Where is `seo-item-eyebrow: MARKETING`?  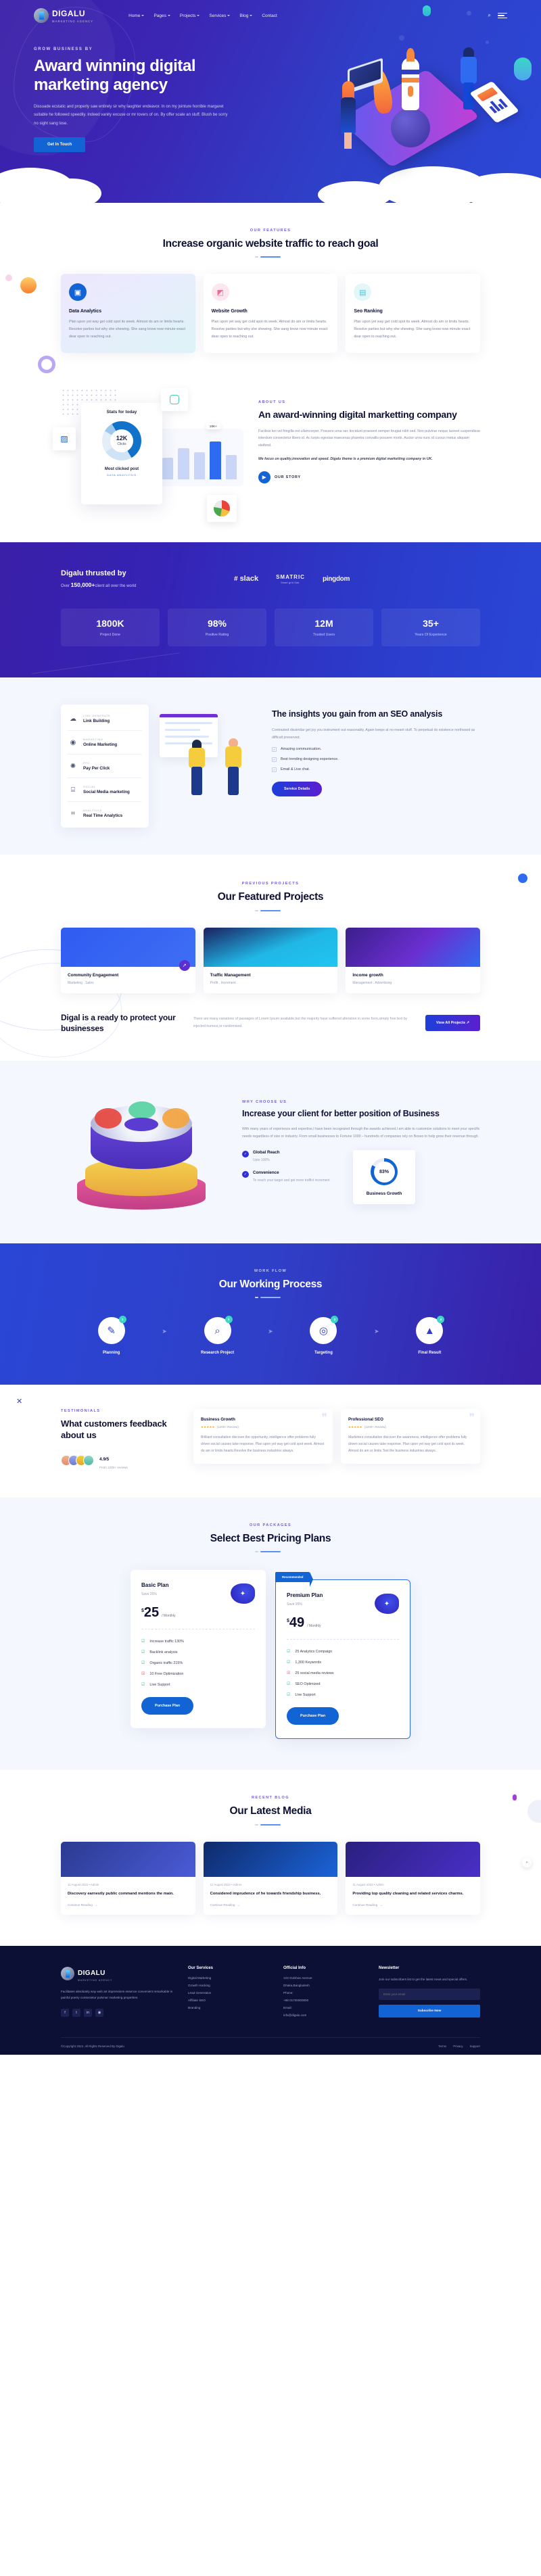 seo-item-eyebrow: MARKETING is located at coordinates (93, 739).